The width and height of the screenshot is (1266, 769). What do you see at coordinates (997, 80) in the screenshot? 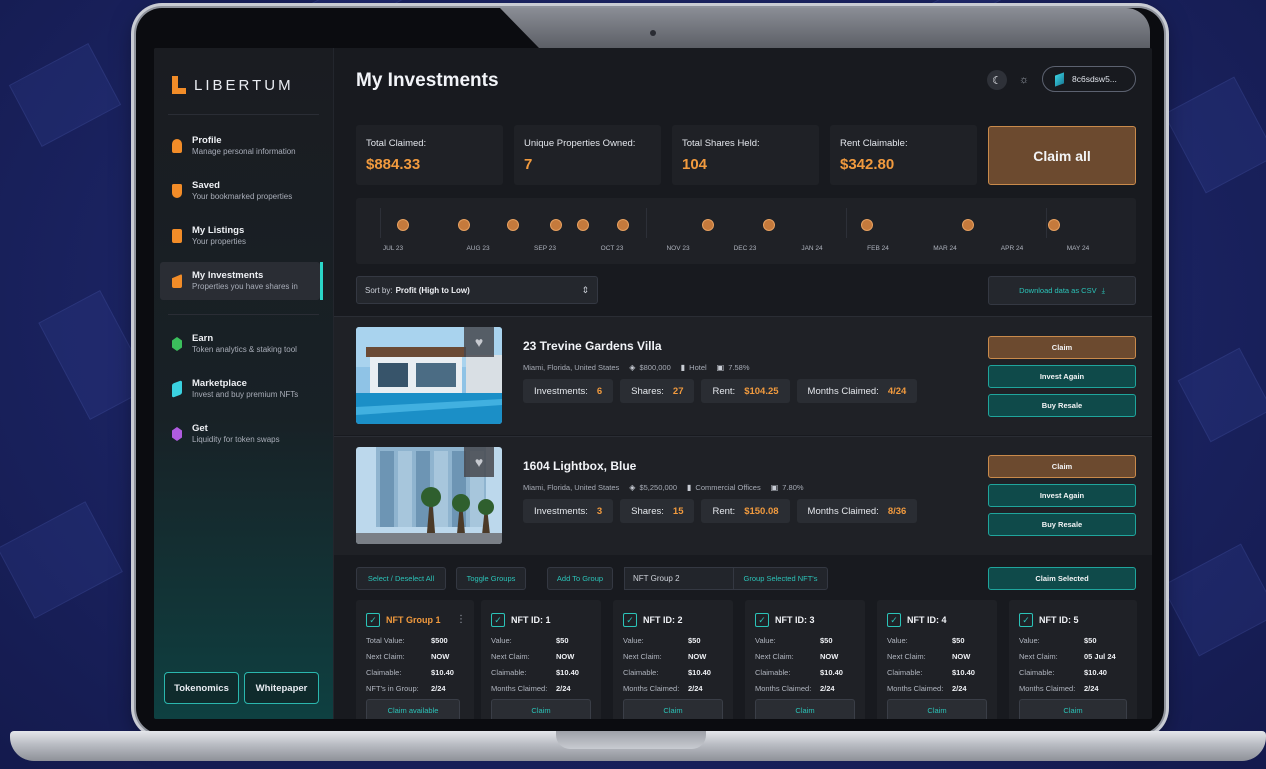
I see `dark-mode-toggle: ☾` at bounding box center [997, 80].